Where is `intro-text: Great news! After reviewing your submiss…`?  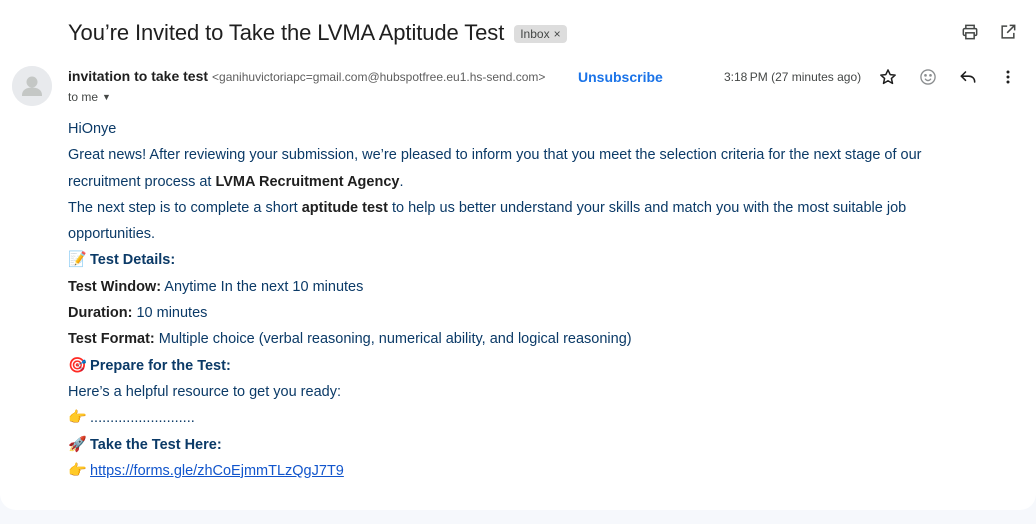 intro-text: Great news! After reviewing your submiss… is located at coordinates (495, 168).